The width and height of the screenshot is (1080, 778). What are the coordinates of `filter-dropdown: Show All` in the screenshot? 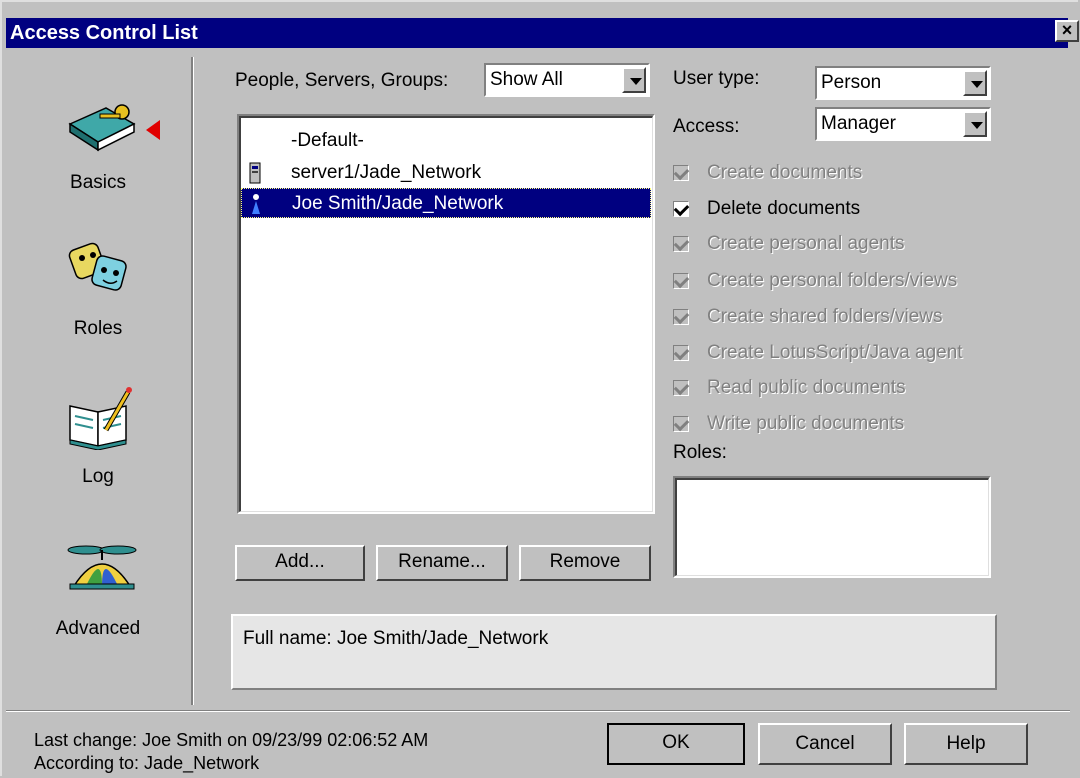 It's located at (567, 80).